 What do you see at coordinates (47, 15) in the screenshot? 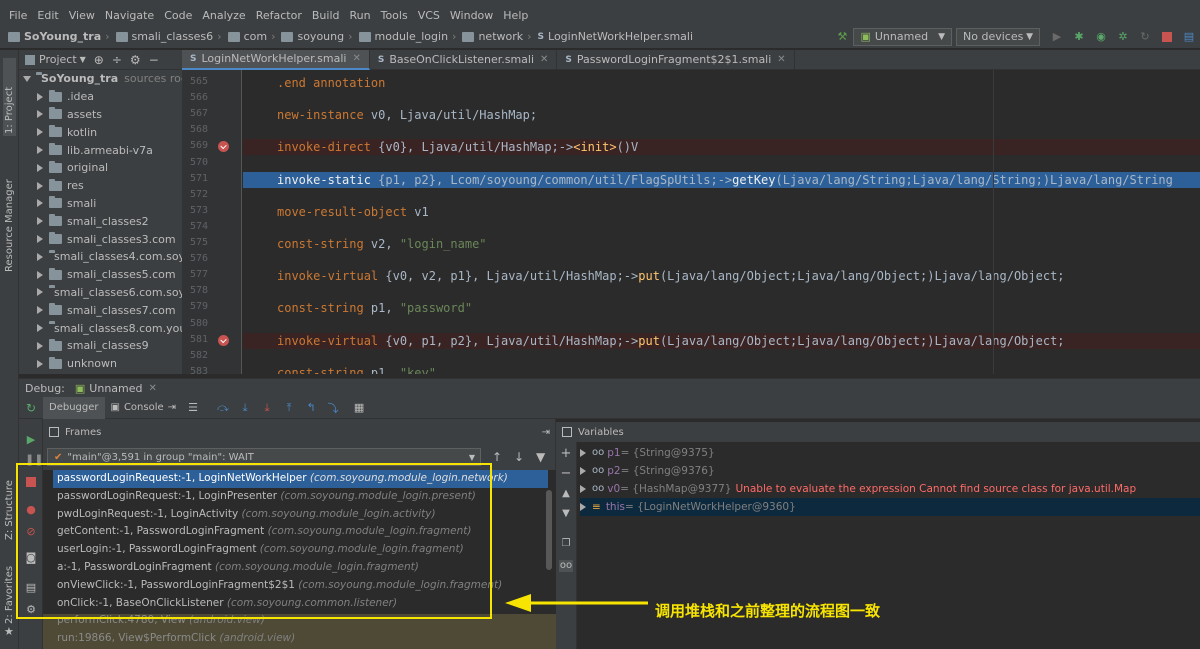
I see `menu-item: Edit` at bounding box center [47, 15].